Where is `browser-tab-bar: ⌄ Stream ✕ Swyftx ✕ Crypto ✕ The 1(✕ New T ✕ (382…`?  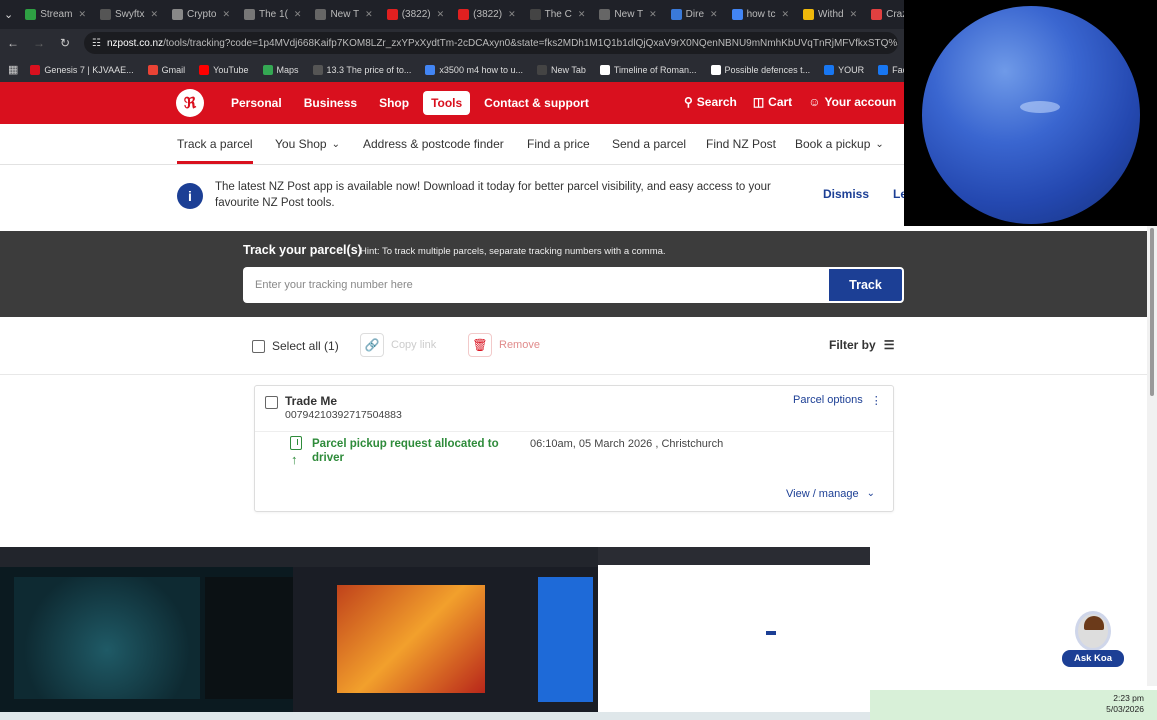 browser-tab-bar: ⌄ Stream ✕ Swyftx ✕ Crypto ✕ The 1(✕ New T ✕ (382… is located at coordinates (452, 14).